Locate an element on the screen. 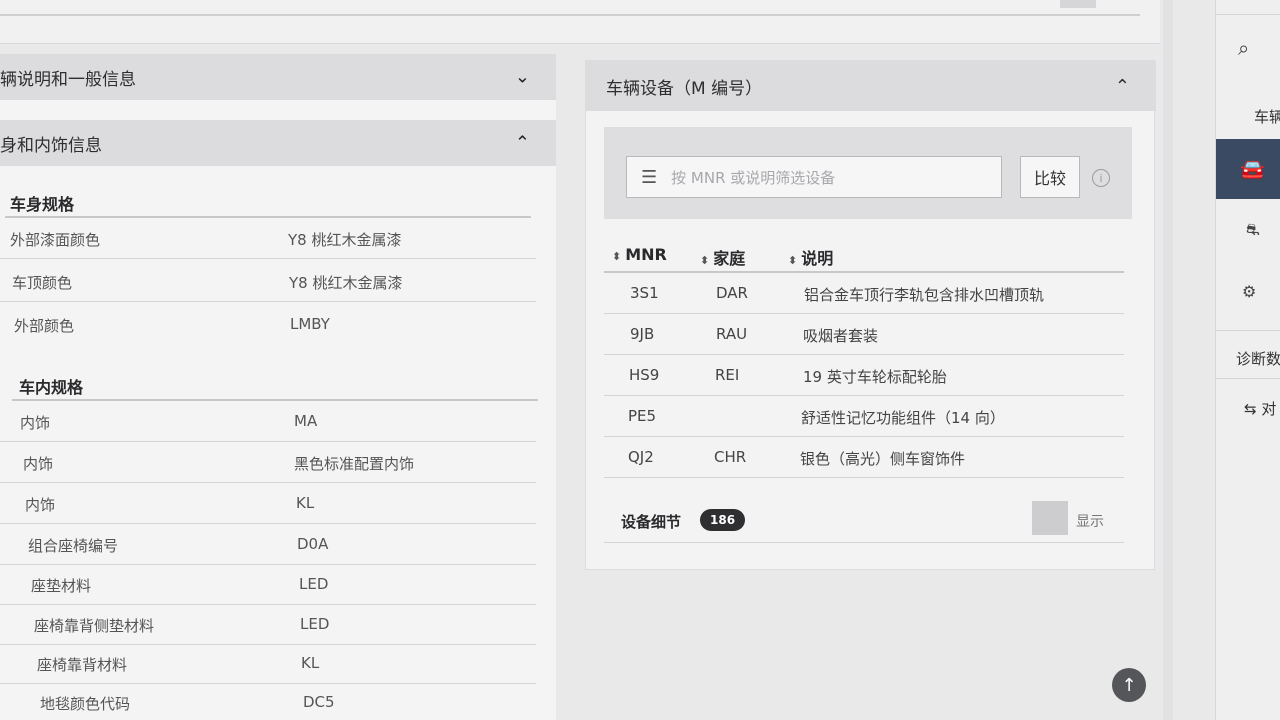  cell-family: CHR is located at coordinates (730, 457).